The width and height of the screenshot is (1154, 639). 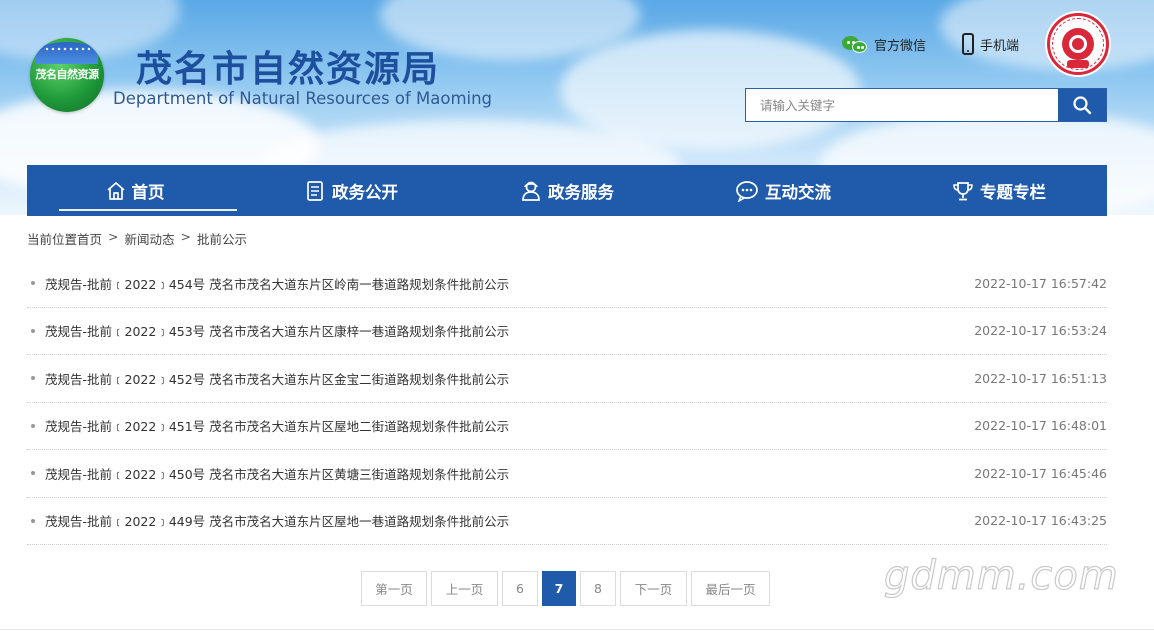 What do you see at coordinates (67, 49) in the screenshot?
I see `logo-dots` at bounding box center [67, 49].